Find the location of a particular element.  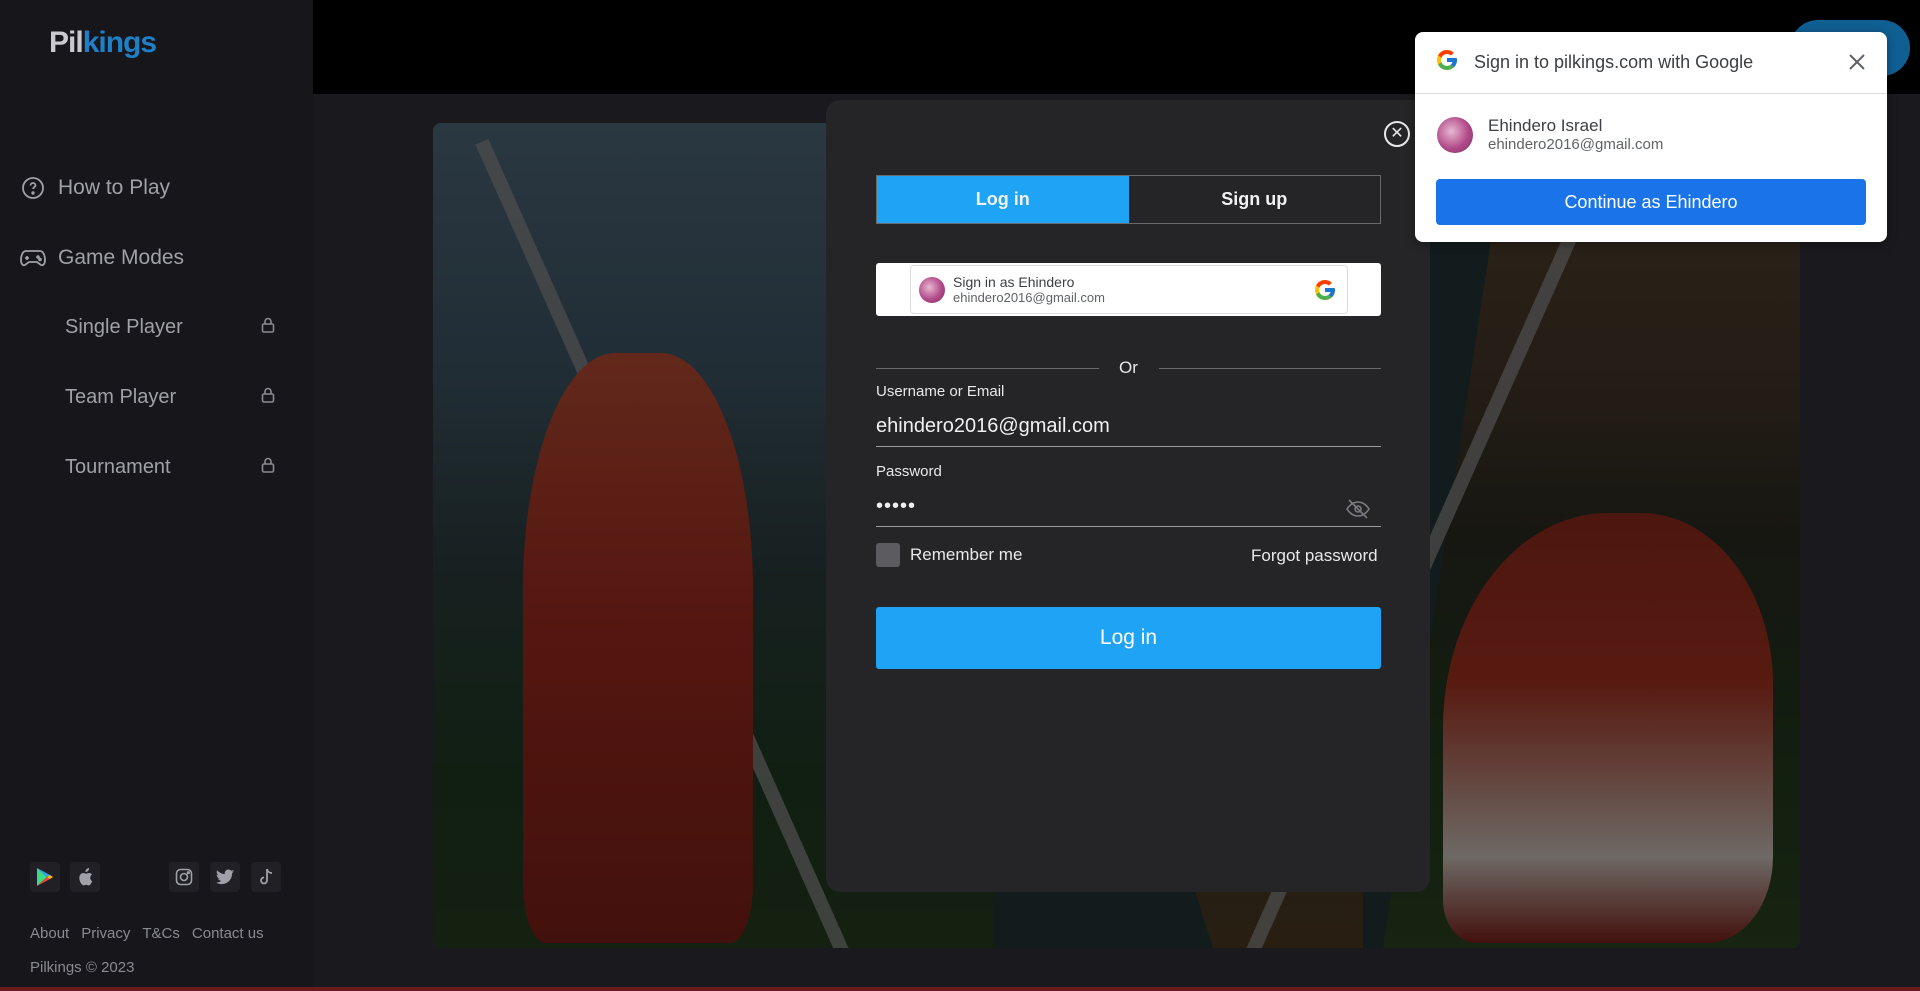

close-icon: ✕ is located at coordinates (1397, 133).